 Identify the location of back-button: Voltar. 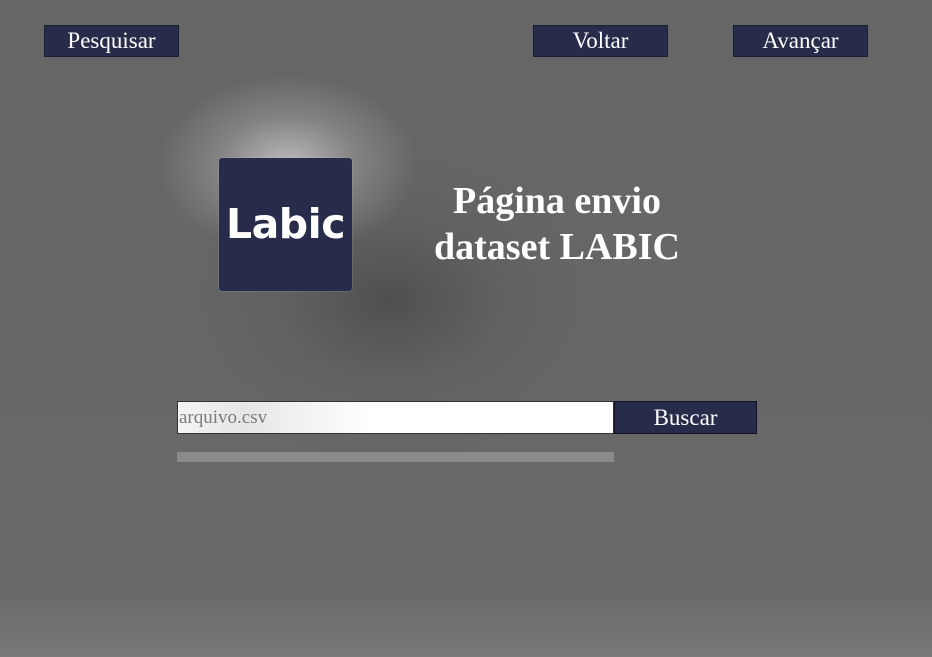
(600, 41).